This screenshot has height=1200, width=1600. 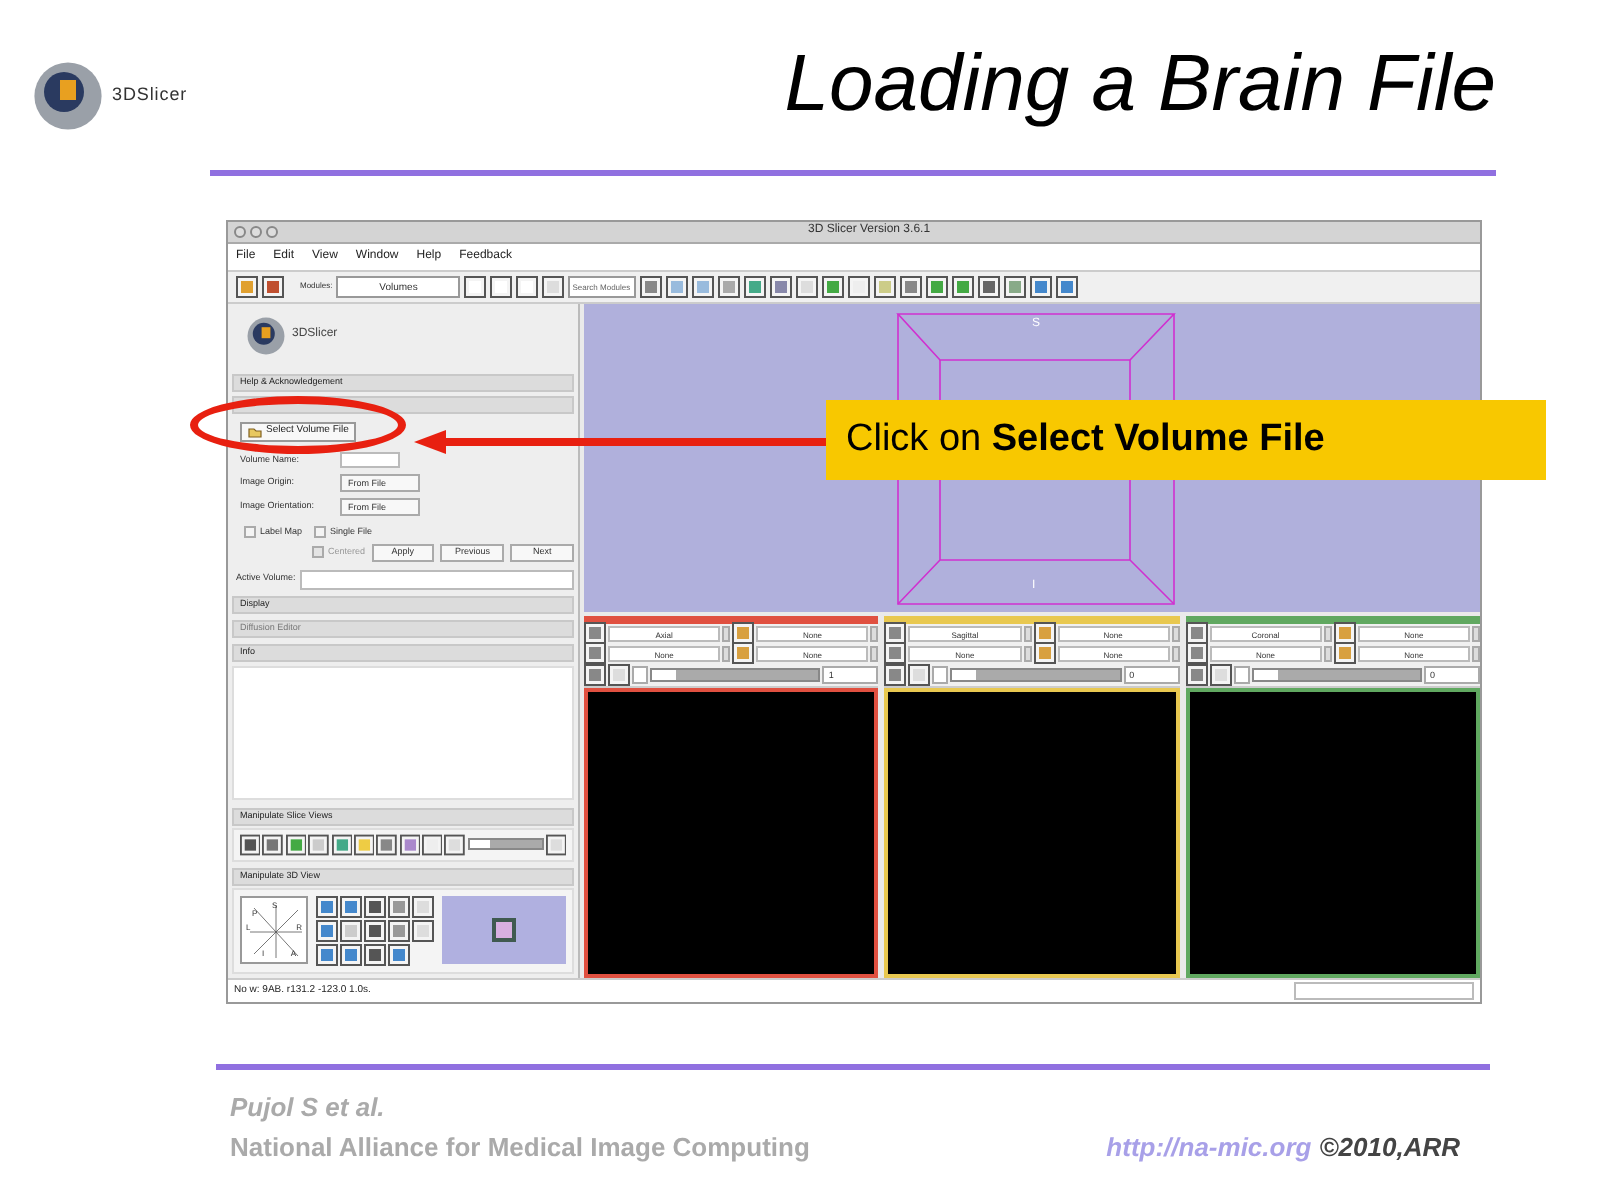 I want to click on slide-title: Loading a Brain File, so click(x=1140, y=84).